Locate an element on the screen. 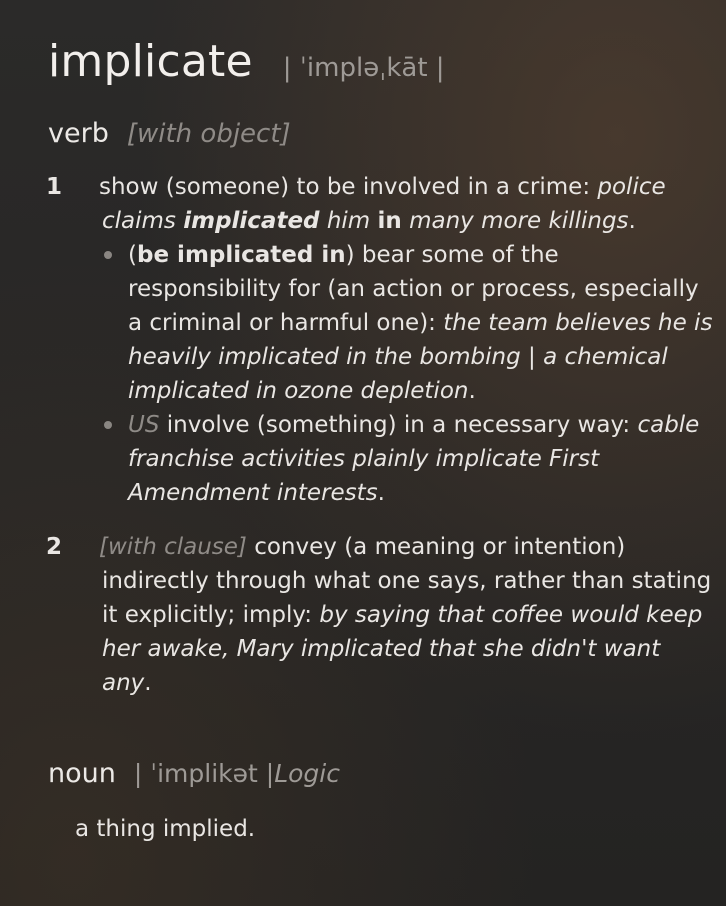 This screenshot has height=906, width=726. headword: implicate is located at coordinates (150, 61).